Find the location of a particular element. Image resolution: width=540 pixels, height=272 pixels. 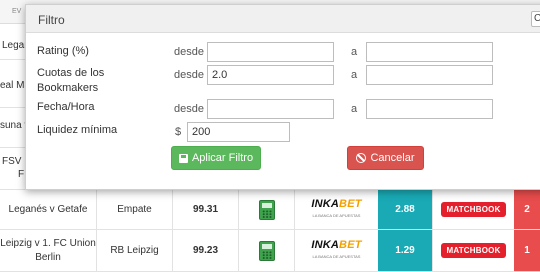

date-from-label: desde is located at coordinates (189, 109).